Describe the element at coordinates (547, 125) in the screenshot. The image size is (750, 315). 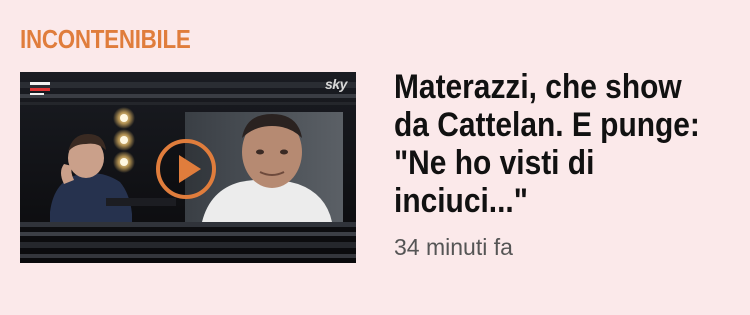
I see `headline-line: da Cattelan. E punge:` at that location.